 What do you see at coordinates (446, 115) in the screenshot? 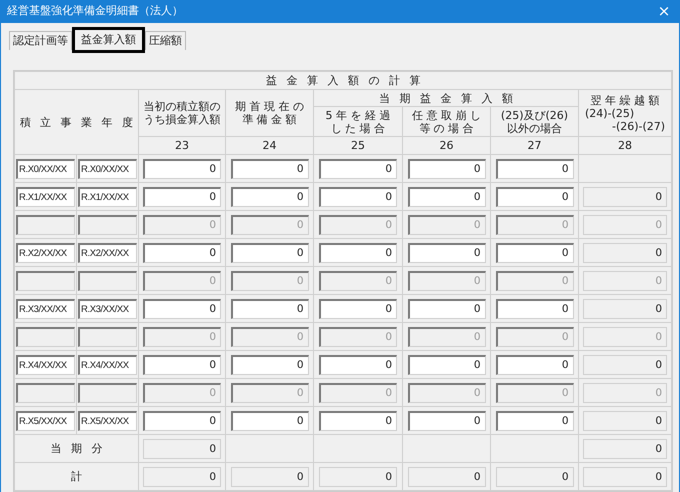
I see `column-header: 任 意 取 崩 し` at bounding box center [446, 115].